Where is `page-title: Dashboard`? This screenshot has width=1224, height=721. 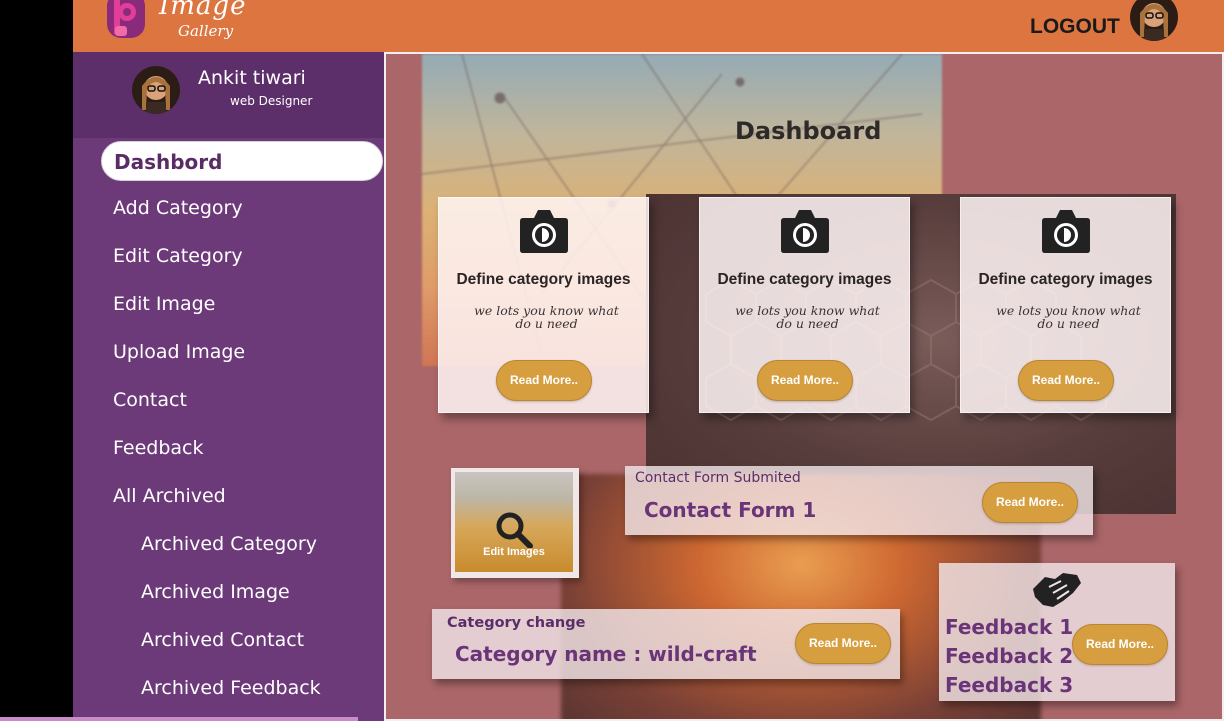
page-title: Dashboard is located at coordinates (808, 131).